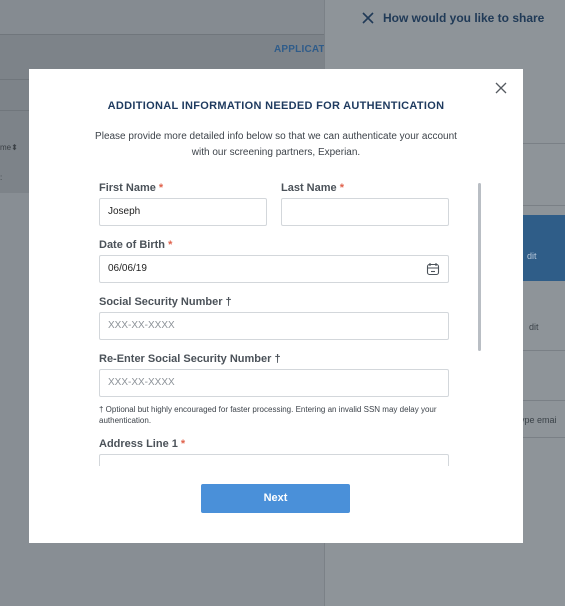 The width and height of the screenshot is (565, 606). Describe the element at coordinates (544, 248) in the screenshot. I see `bg-edit-tile: dit` at that location.